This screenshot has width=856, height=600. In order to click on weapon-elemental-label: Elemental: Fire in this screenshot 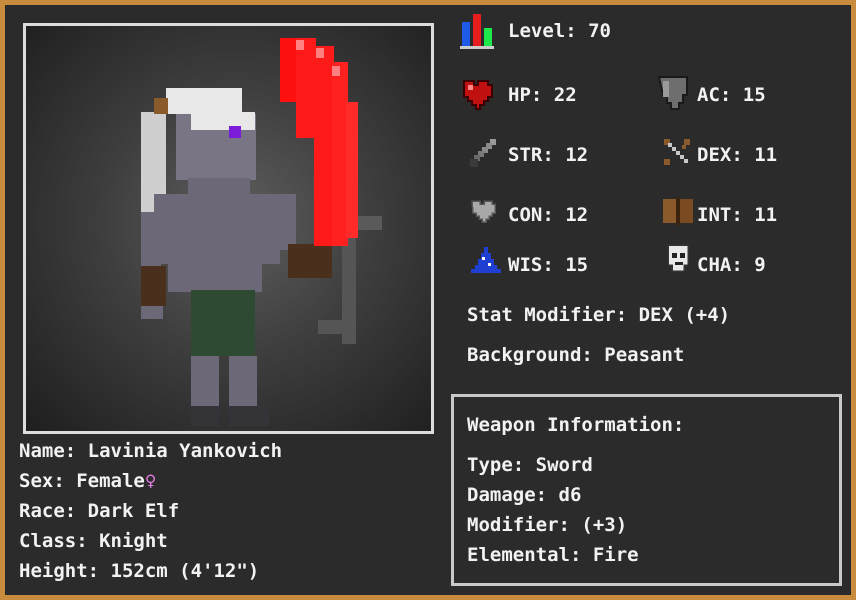, I will do `click(553, 555)`.